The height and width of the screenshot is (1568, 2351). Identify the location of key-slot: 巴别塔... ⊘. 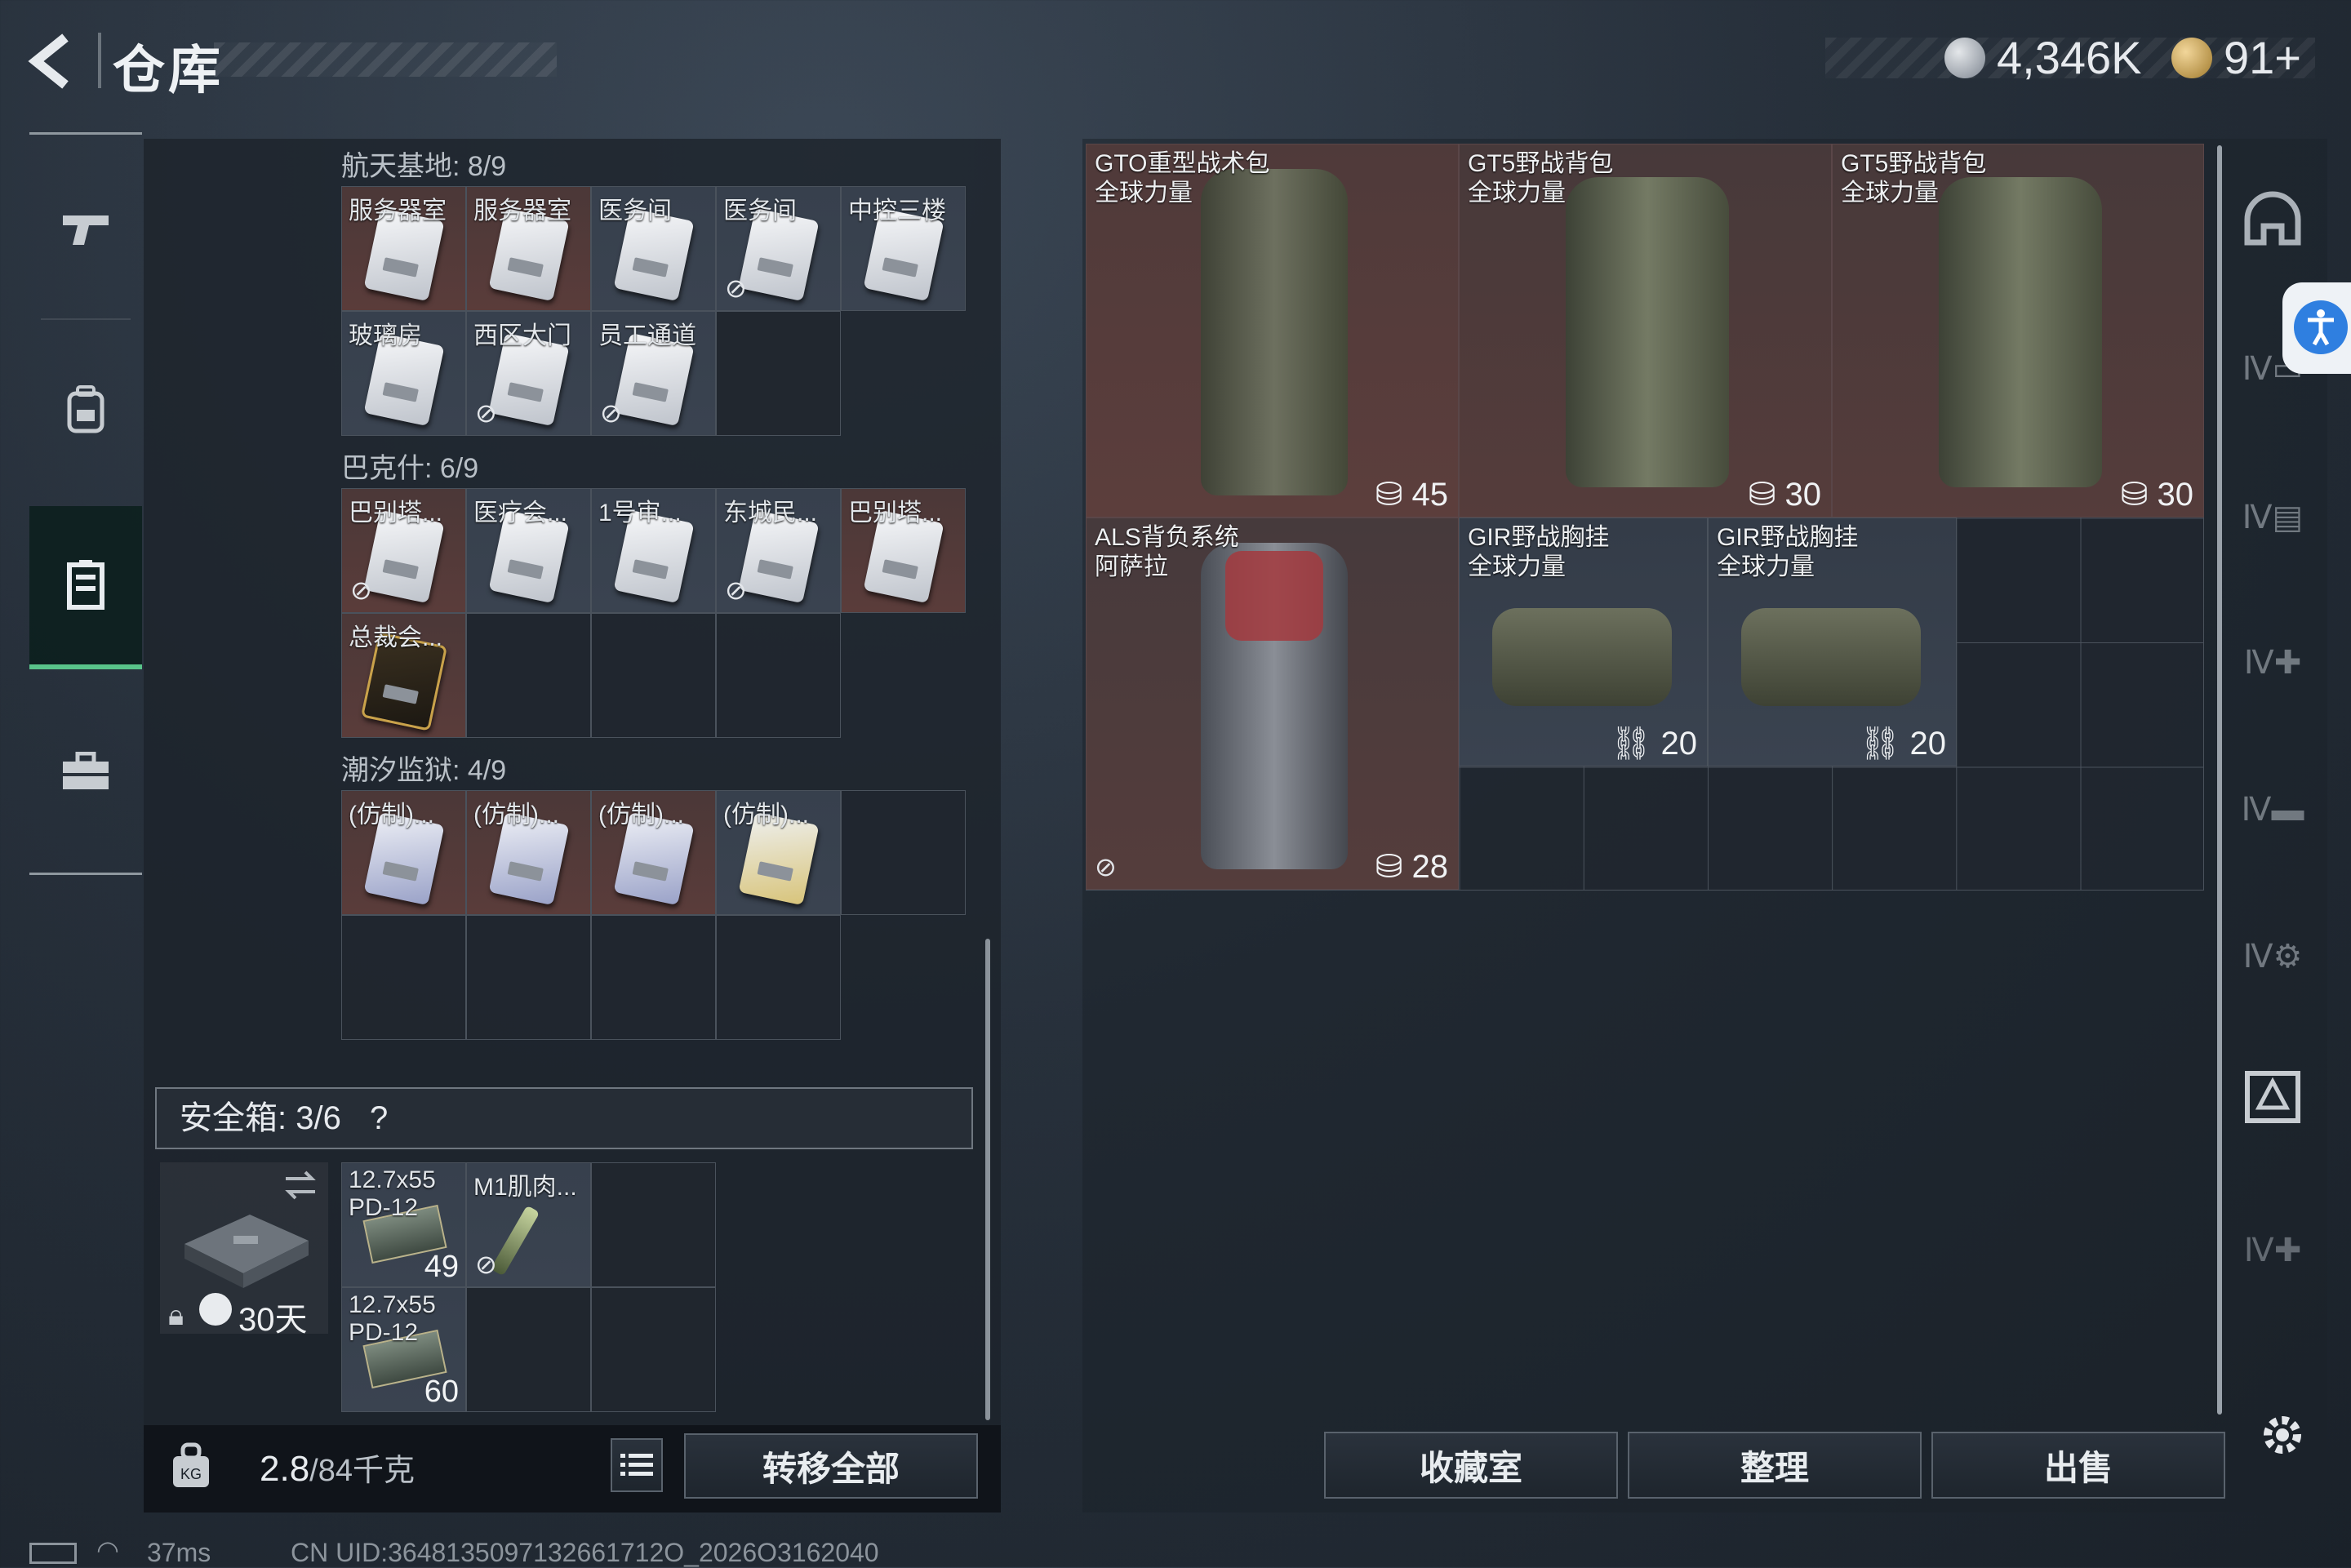
(403, 550).